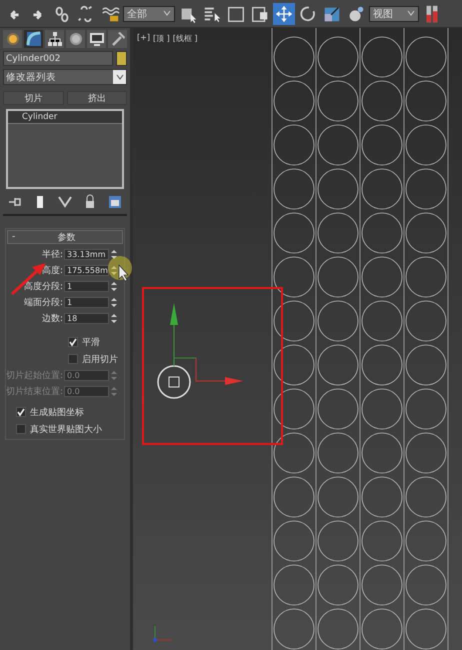  What do you see at coordinates (65, 77) in the screenshot?
I see `modifier-list-dropdown: 修改器列表` at bounding box center [65, 77].